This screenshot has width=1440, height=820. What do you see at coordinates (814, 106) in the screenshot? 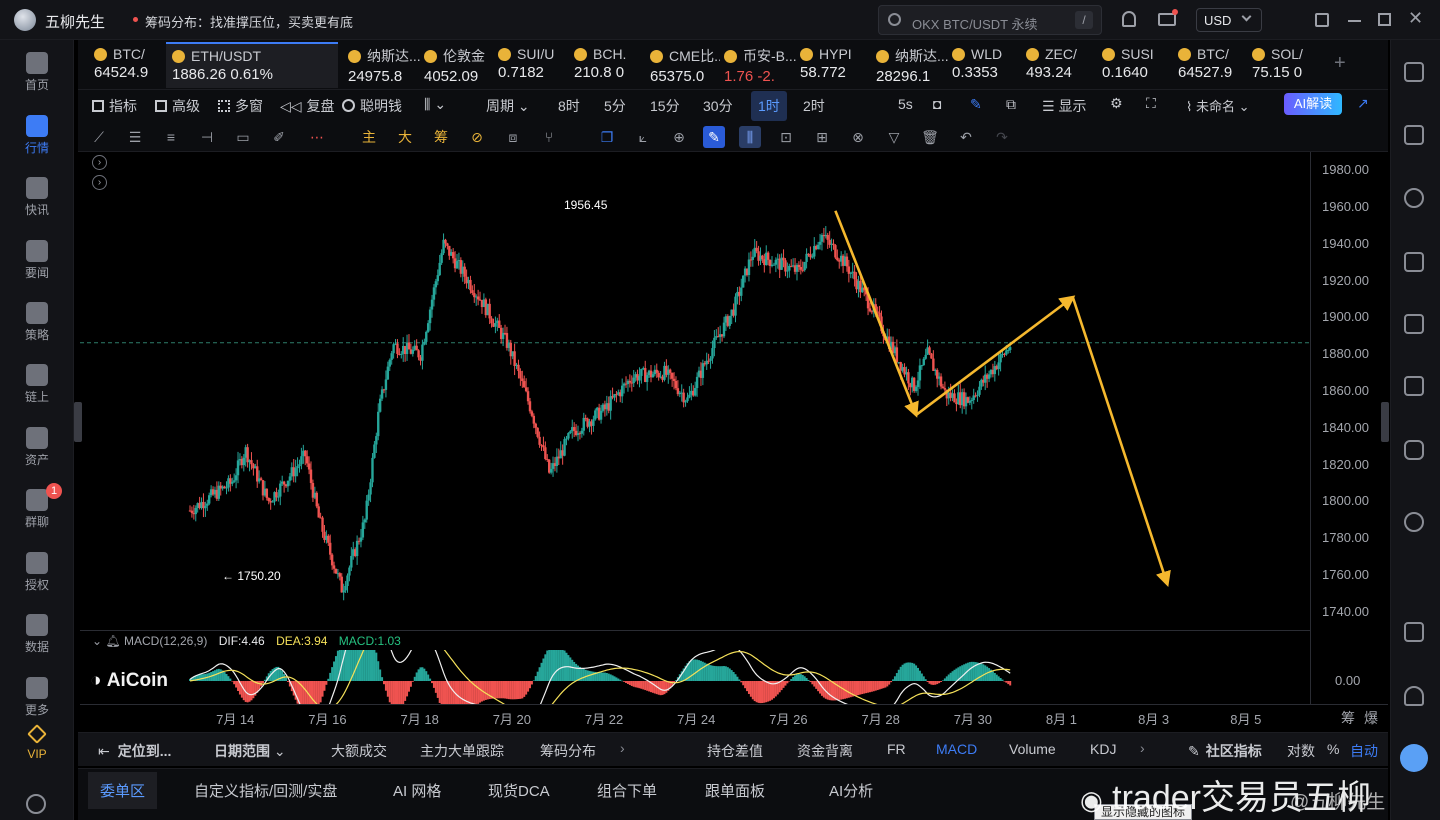
I see `interval-5: 2时` at bounding box center [814, 106].